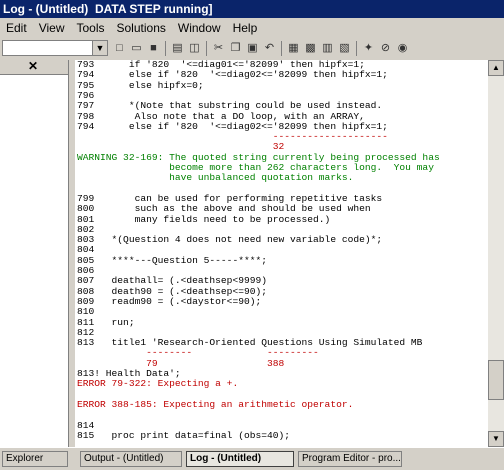  Describe the element at coordinates (226, 458) in the screenshot. I see `taskbar-log-label: Log - (Untitled)` at that location.